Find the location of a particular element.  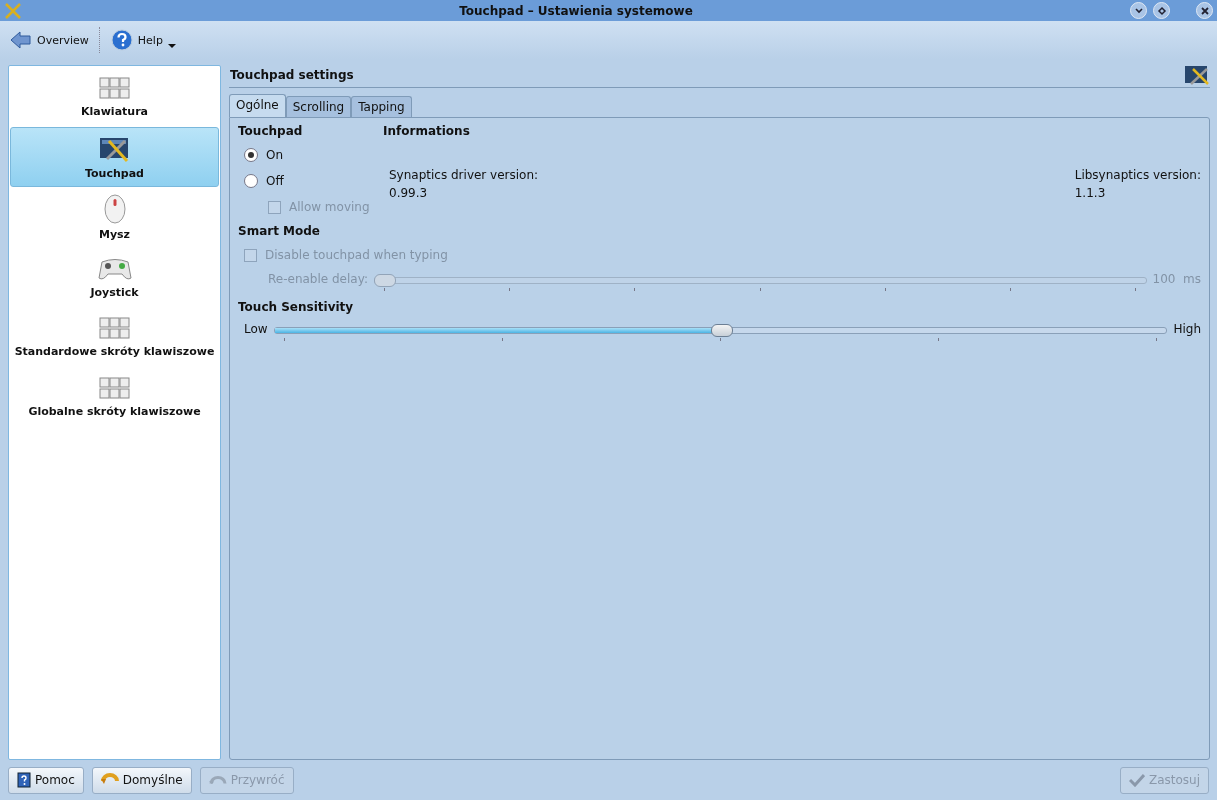

info-label: Libsynaptics version: is located at coordinates (1137, 175).